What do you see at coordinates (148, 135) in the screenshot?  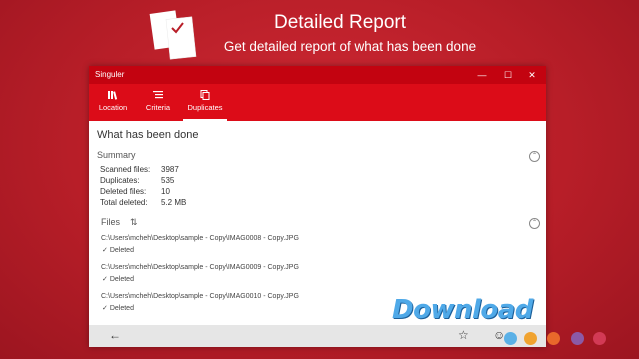 I see `page-title: What has been done` at bounding box center [148, 135].